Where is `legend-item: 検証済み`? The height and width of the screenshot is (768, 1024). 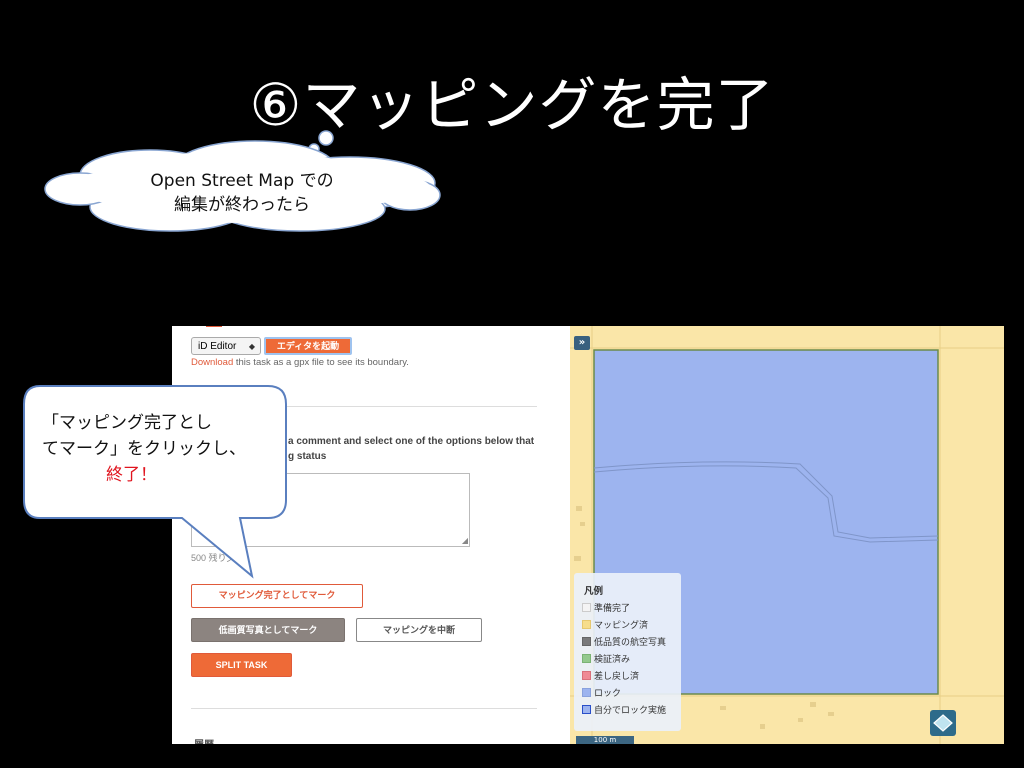 legend-item: 検証済み is located at coordinates (606, 658).